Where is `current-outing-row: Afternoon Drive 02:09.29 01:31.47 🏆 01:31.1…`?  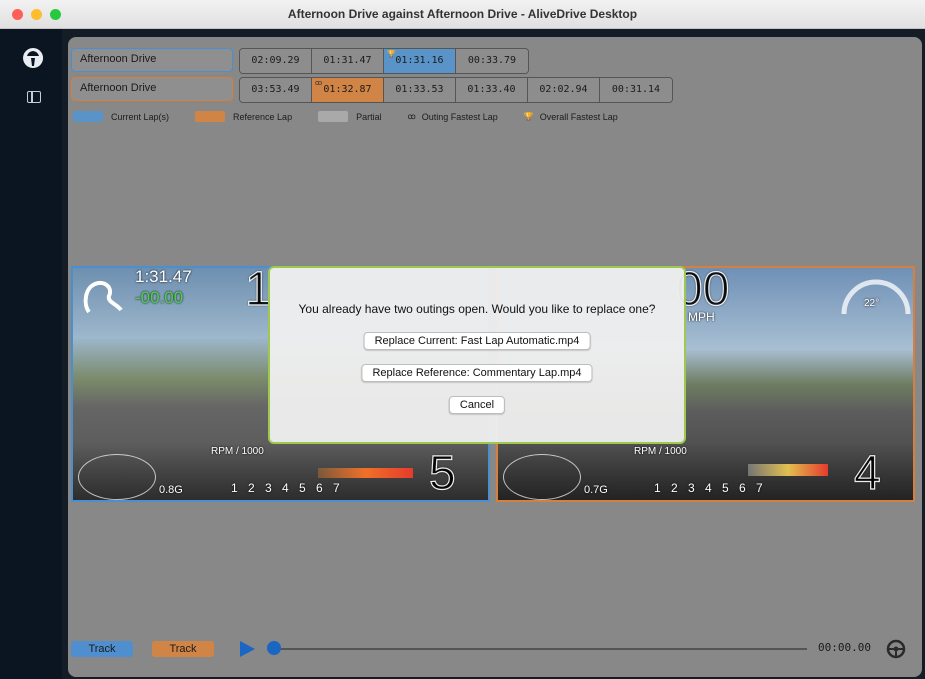 current-outing-row: Afternoon Drive 02:09.29 01:31.47 🏆 01:31.1… is located at coordinates (300, 61).